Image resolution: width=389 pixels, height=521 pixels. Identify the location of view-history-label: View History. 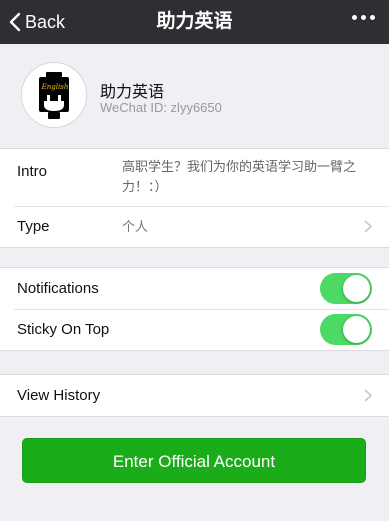
(59, 395).